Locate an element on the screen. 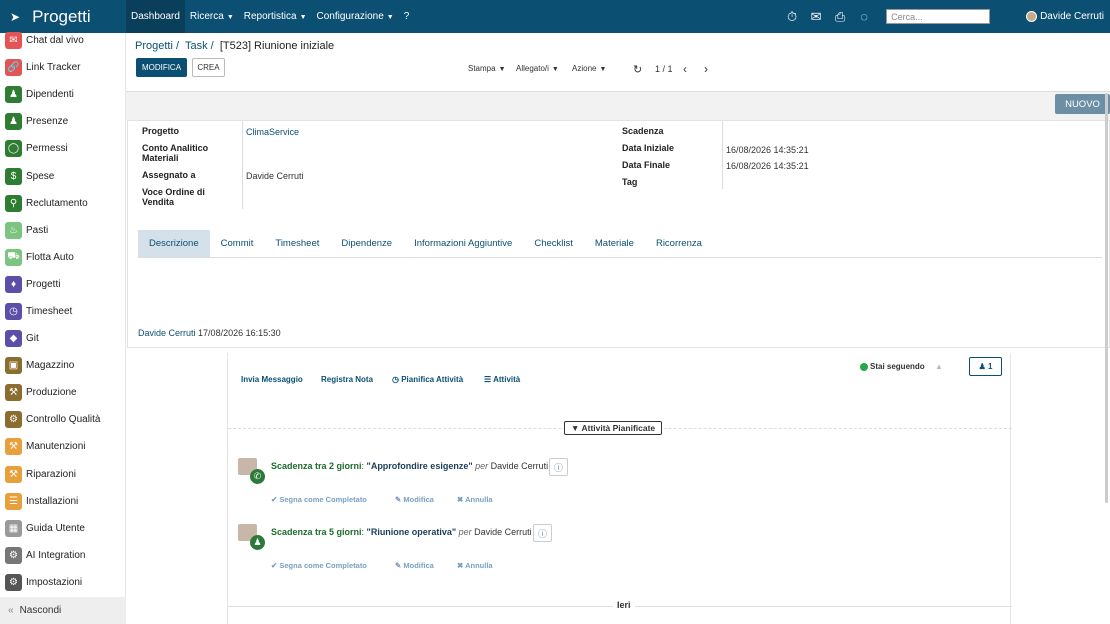 The image size is (1110, 624). start-date-value: 16/08/2026 14:35:21 is located at coordinates (767, 150).